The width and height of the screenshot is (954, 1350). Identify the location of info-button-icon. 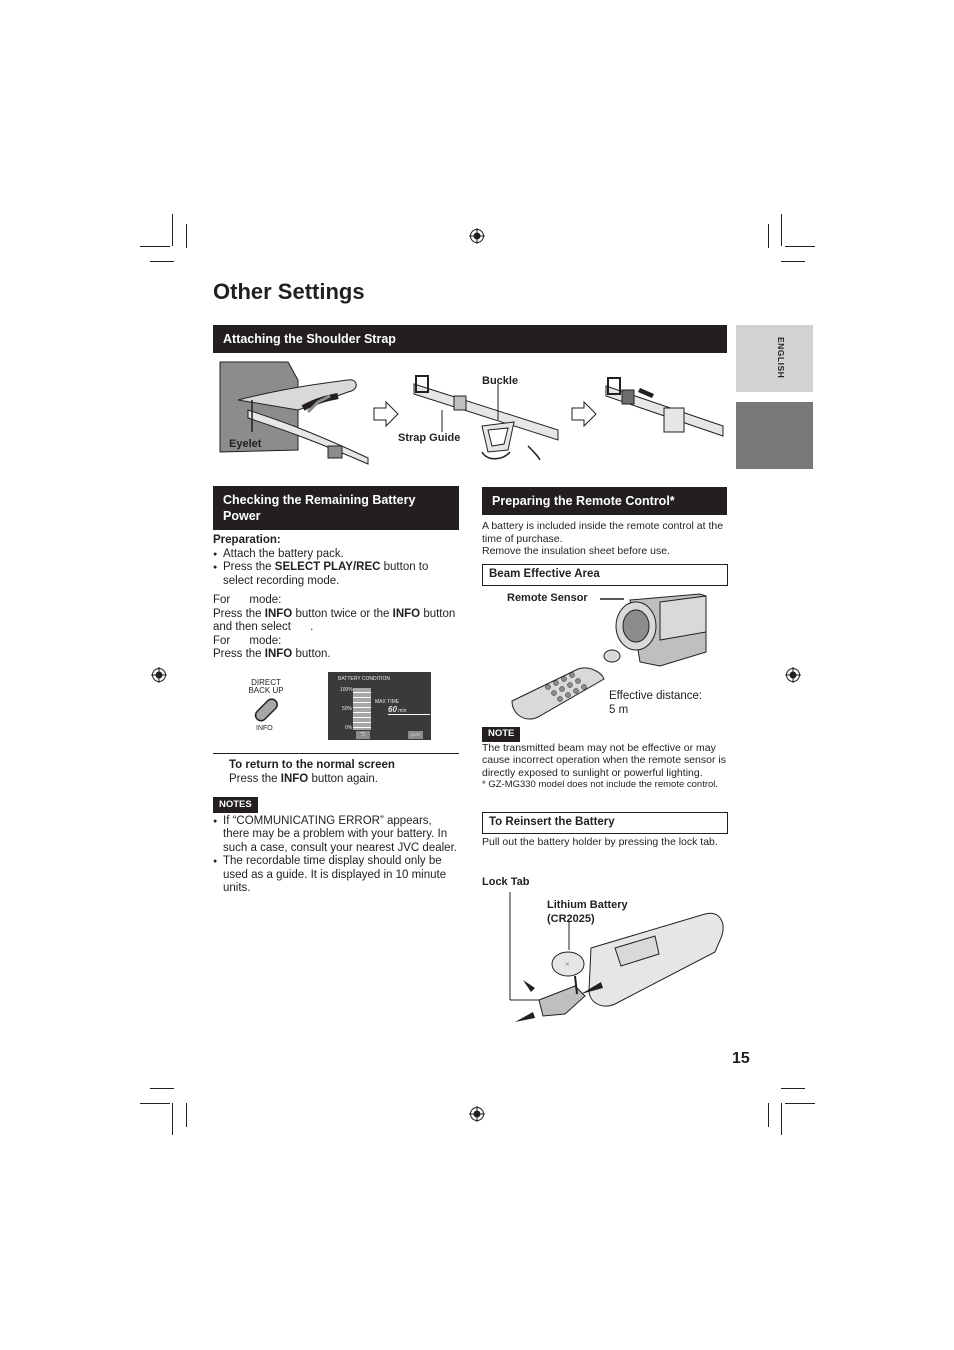
(266, 710).